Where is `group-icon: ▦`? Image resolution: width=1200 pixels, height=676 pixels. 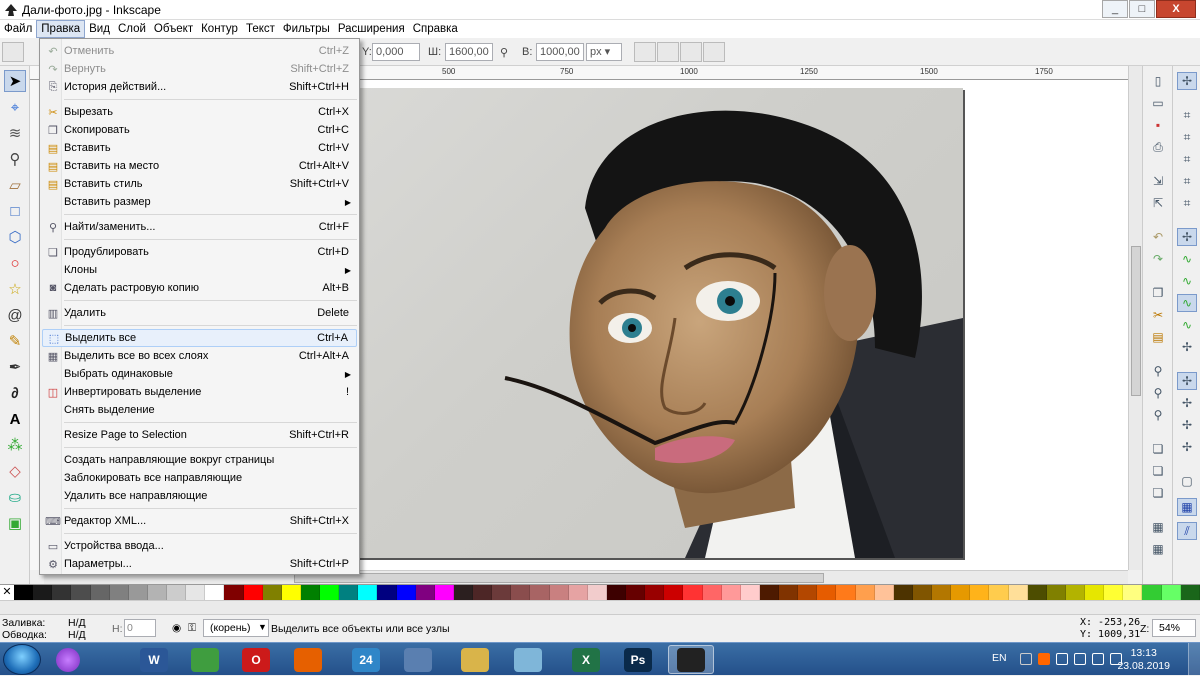 group-icon: ▦ is located at coordinates (1158, 527).